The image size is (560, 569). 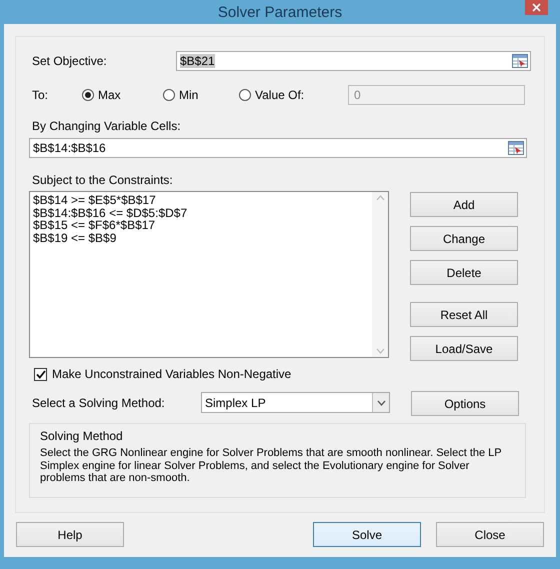 I want to click on radio-option: Value Of:, so click(x=293, y=95).